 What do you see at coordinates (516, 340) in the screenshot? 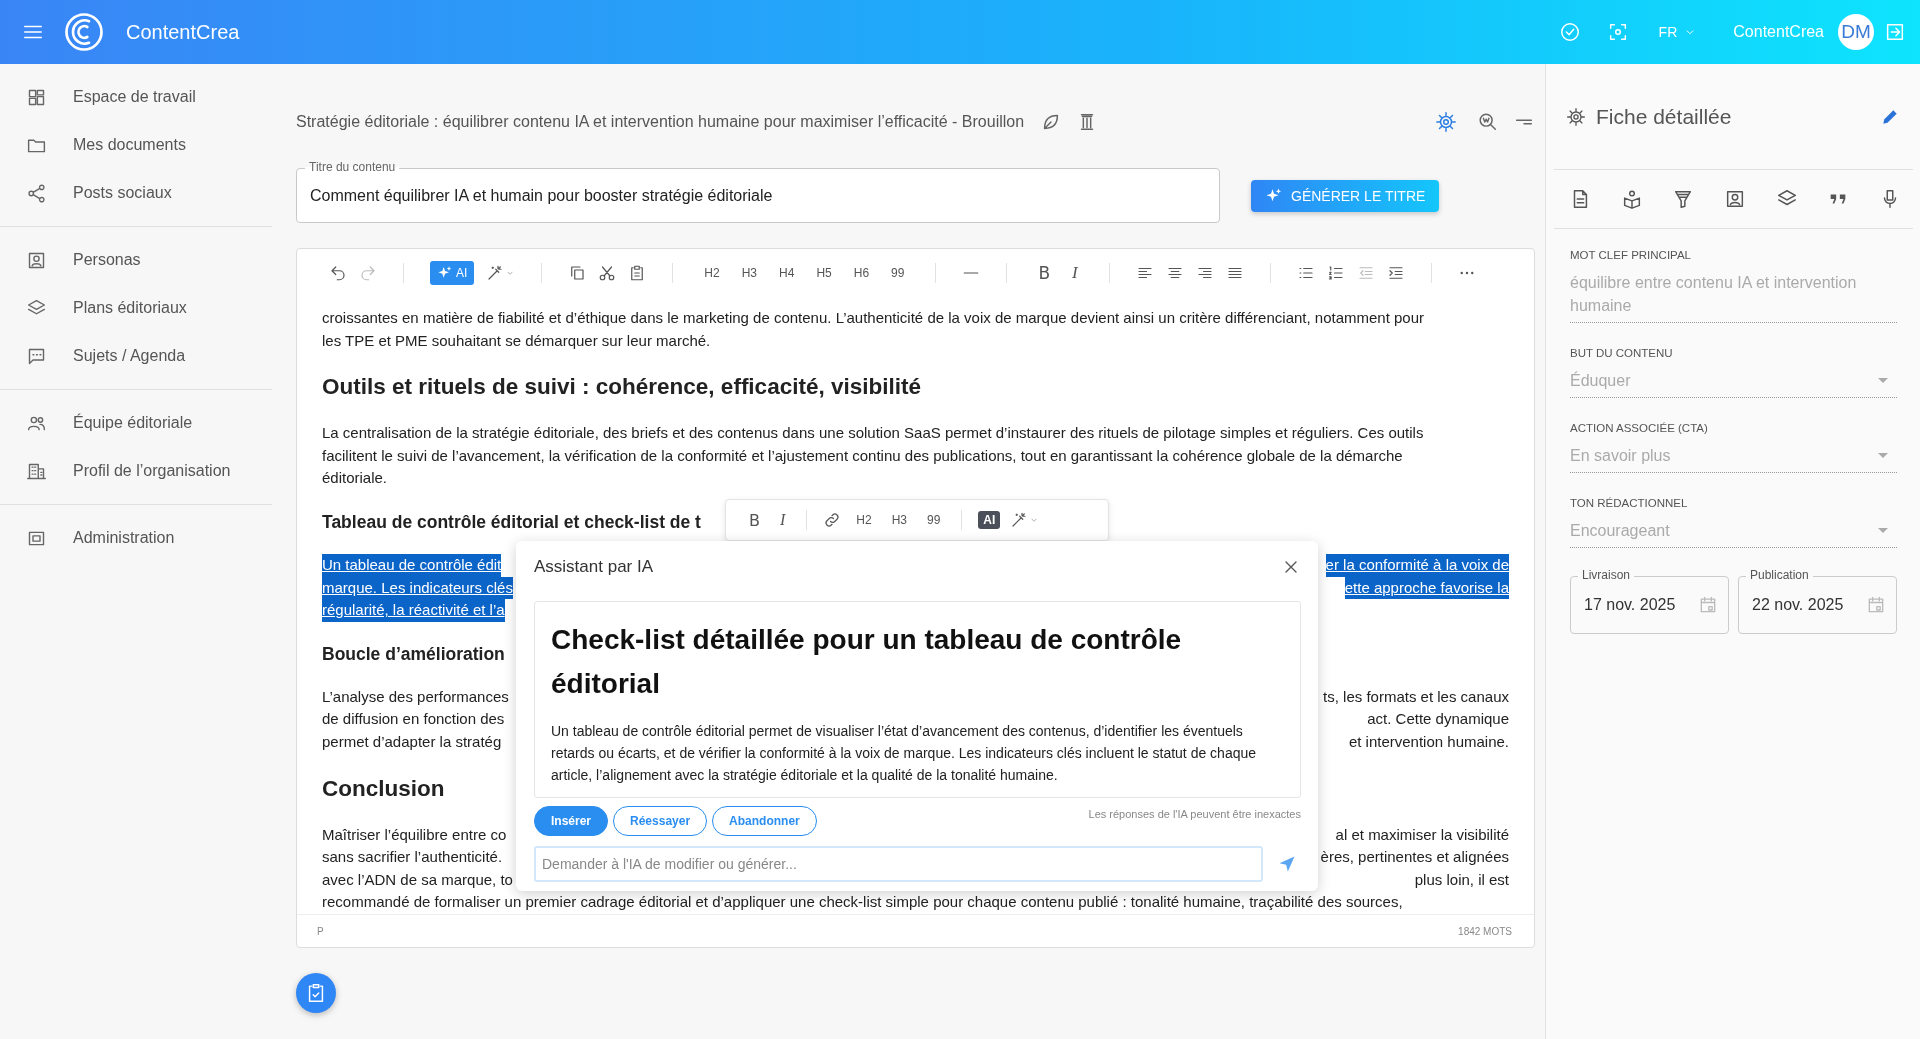
I see `text-line: les TPE et PME souhaitant se démarquer sur leur marché.` at bounding box center [516, 340].